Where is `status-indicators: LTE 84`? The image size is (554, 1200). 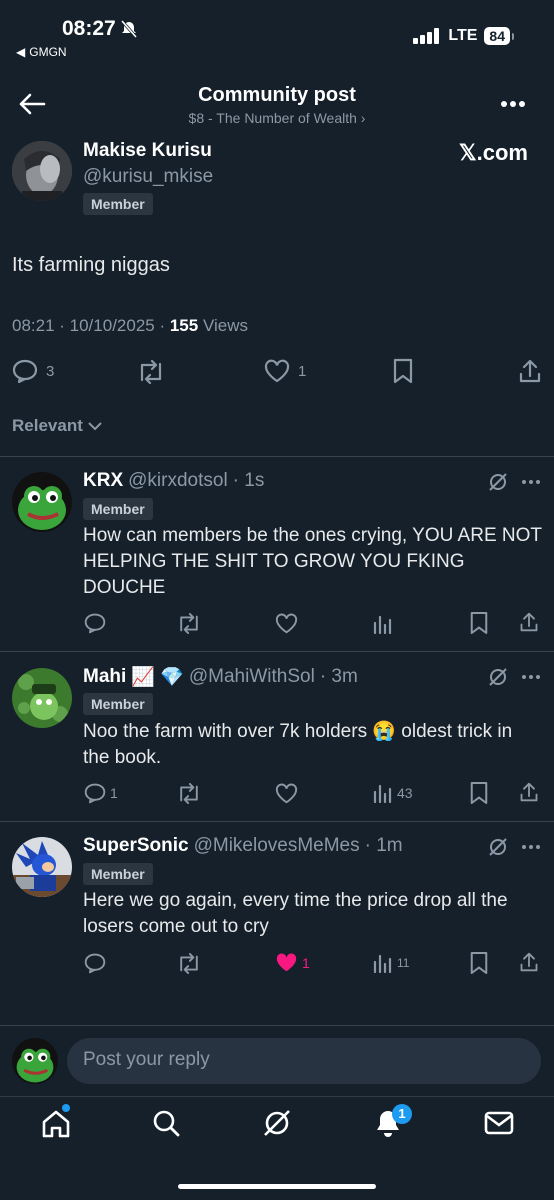 status-indicators: LTE 84 is located at coordinates (463, 36).